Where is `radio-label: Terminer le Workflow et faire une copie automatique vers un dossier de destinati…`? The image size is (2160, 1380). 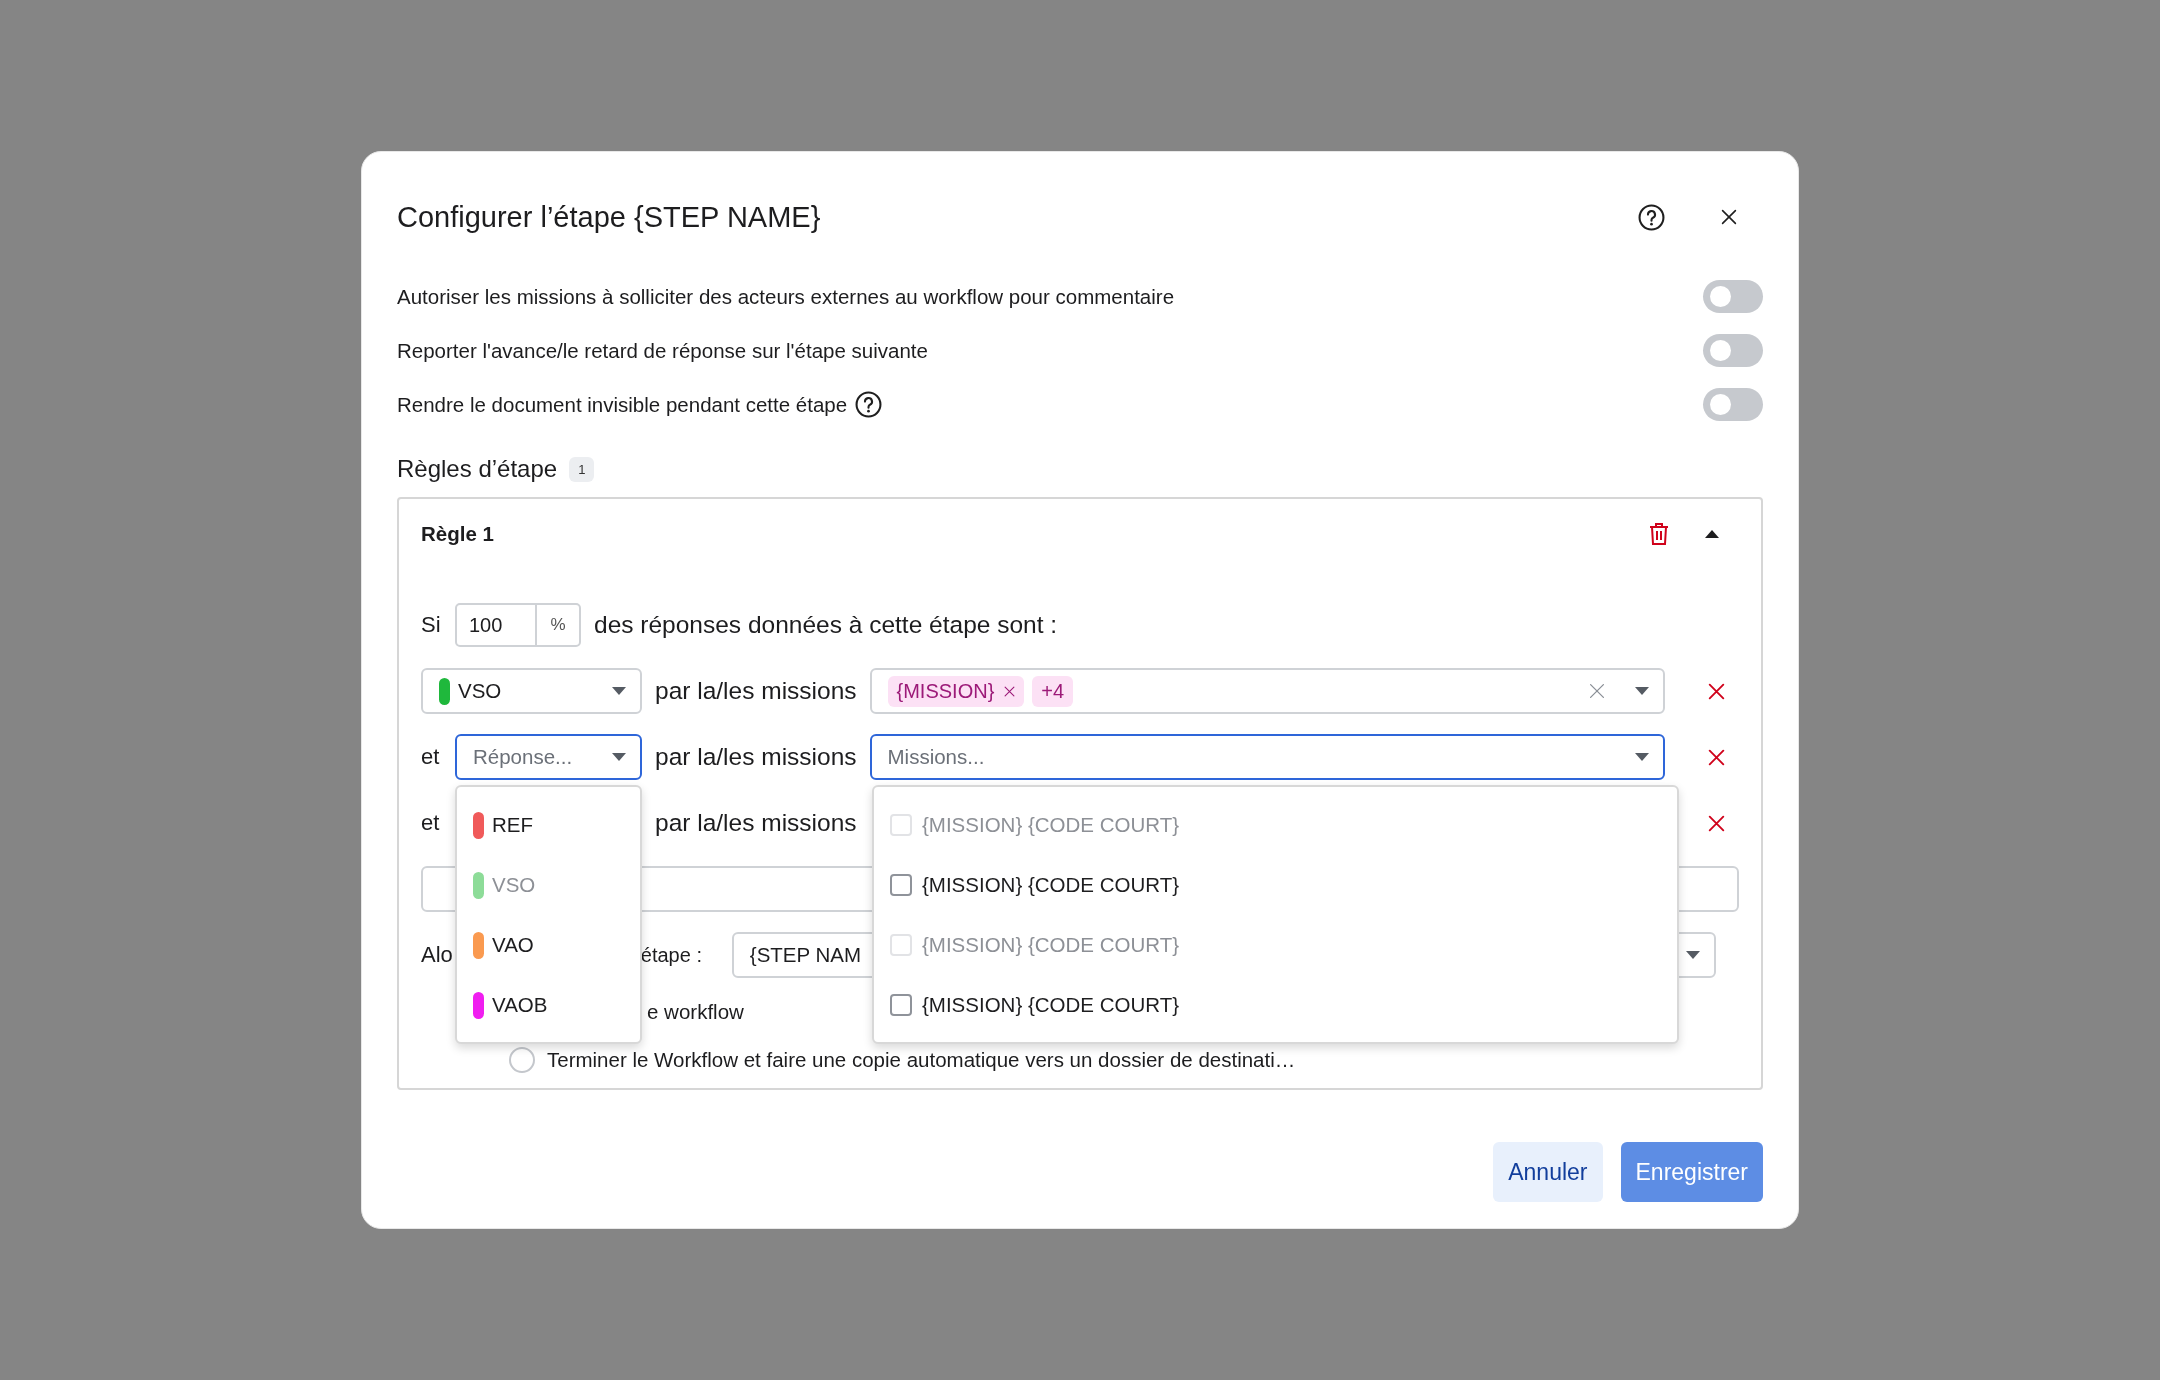
radio-label: Terminer le Workflow et faire une copie automatique vers un dossier de destinati… is located at coordinates (921, 1060).